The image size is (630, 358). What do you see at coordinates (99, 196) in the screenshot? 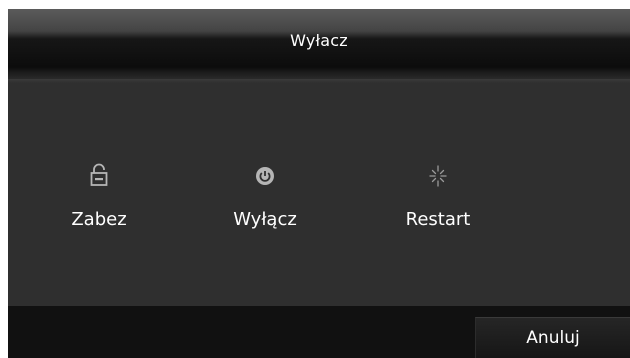
I see `lock-option-button: Zabez` at bounding box center [99, 196].